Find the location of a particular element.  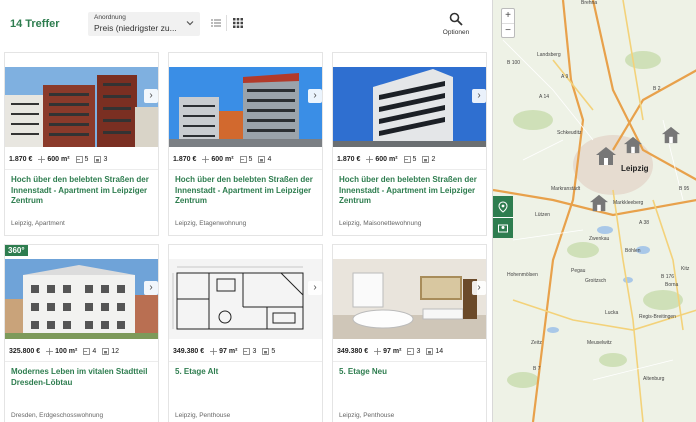

map-city-label: Leipzig is located at coordinates (635, 168).